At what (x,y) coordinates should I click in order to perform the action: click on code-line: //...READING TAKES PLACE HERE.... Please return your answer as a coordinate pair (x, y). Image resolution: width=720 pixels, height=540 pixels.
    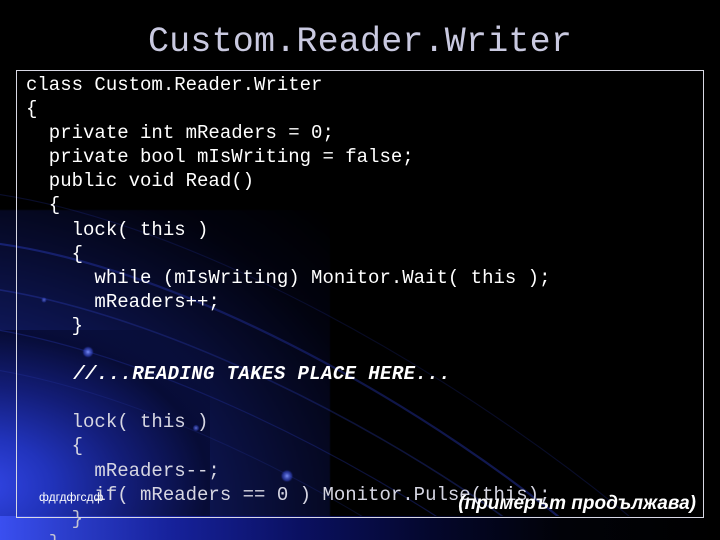
    Looking at the image, I should click on (238, 374).